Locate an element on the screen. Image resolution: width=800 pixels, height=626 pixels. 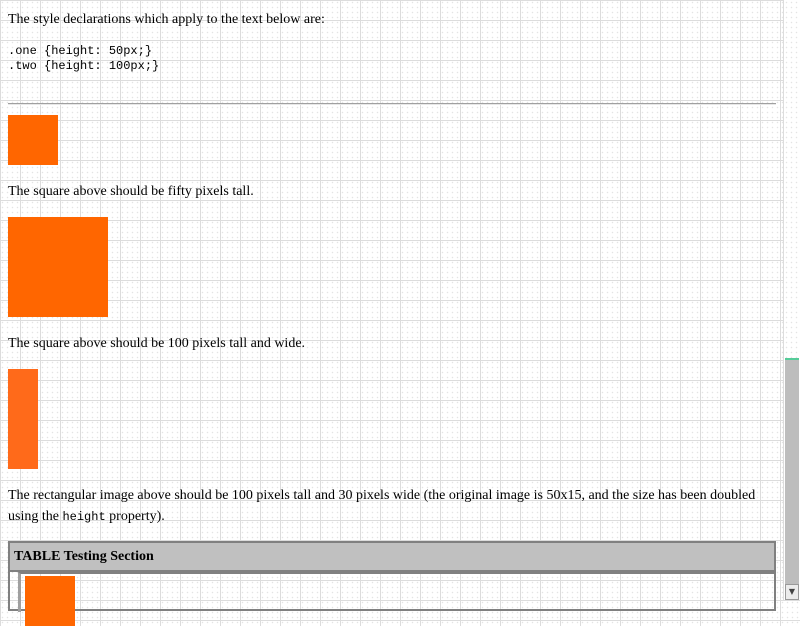
table-section-title: TABLE Testing Section is located at coordinates (392, 557).